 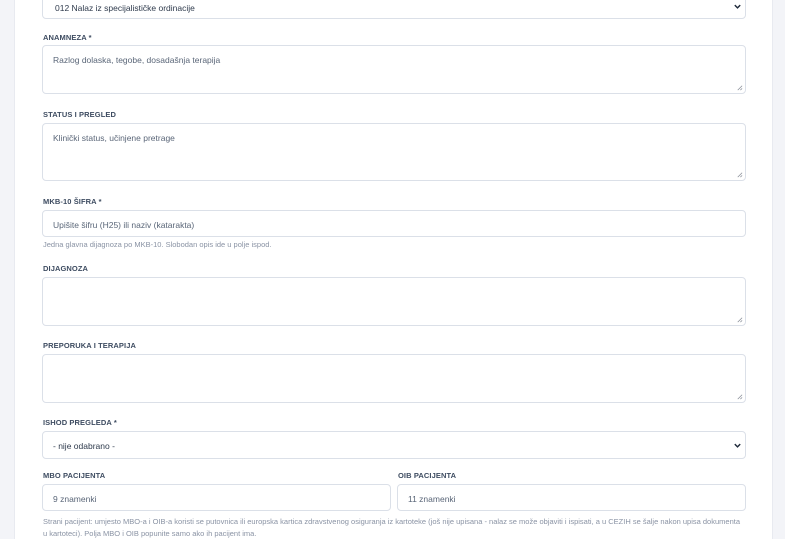 I want to click on status-textarea: Klinički status, učinjene pretrage, so click(x=394, y=152).